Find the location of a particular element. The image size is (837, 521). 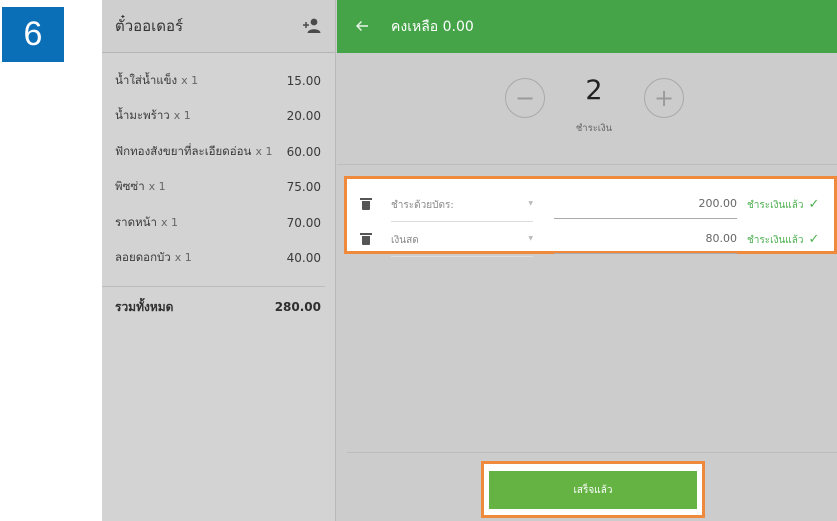

split-count: 2 is located at coordinates (594, 90).